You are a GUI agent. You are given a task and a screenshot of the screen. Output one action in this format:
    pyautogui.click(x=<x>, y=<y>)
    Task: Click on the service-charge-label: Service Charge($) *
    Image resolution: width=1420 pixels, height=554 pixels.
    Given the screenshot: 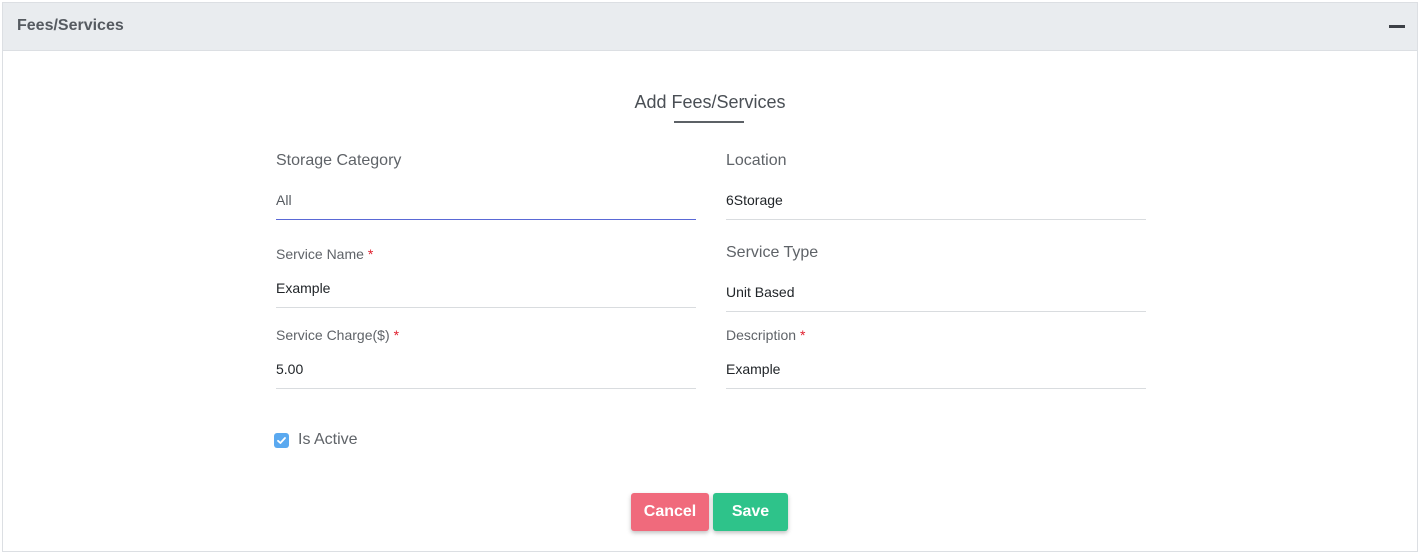 What is the action you would take?
    pyautogui.click(x=337, y=335)
    